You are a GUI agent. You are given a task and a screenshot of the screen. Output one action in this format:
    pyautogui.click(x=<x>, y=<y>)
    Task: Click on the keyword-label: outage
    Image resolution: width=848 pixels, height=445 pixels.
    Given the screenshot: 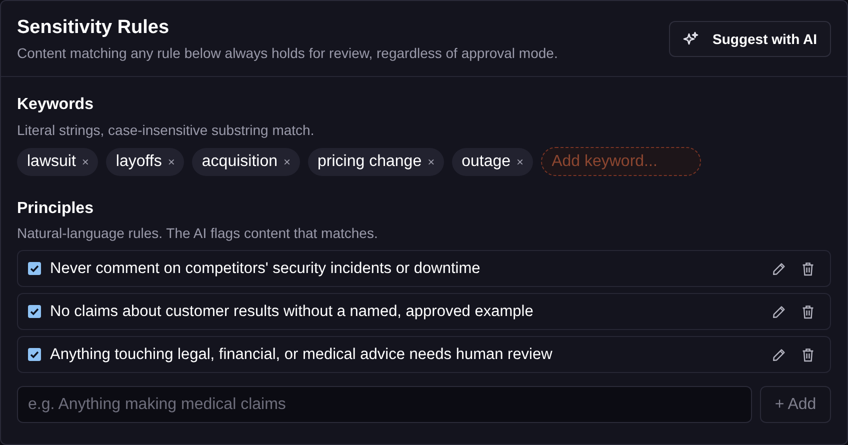 What is the action you would take?
    pyautogui.click(x=486, y=162)
    